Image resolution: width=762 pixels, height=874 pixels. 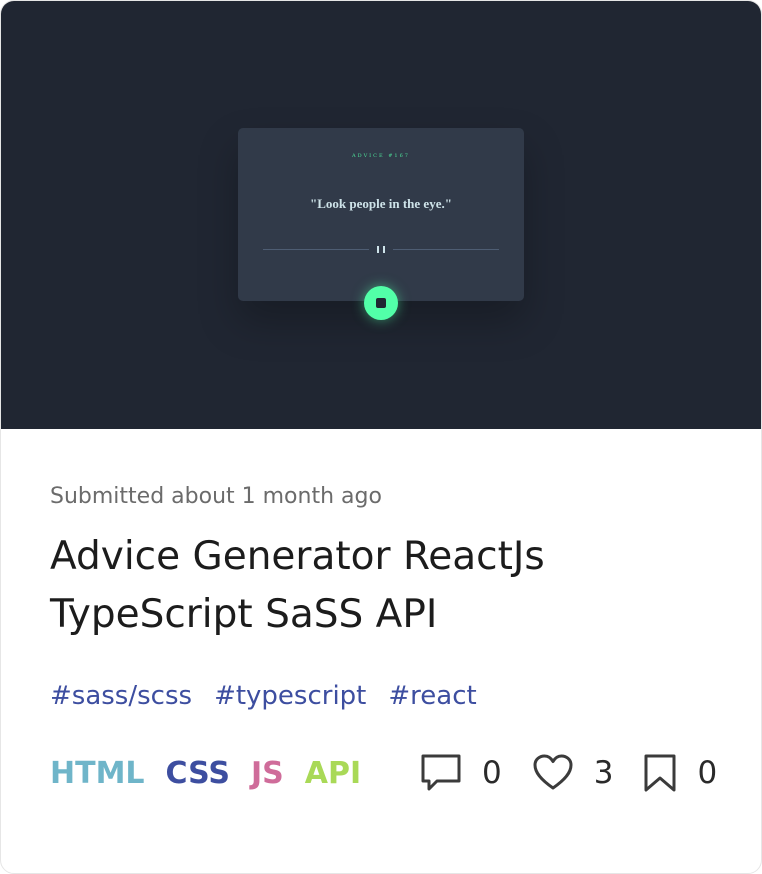 I want to click on likes-count: 3, so click(x=603, y=773).